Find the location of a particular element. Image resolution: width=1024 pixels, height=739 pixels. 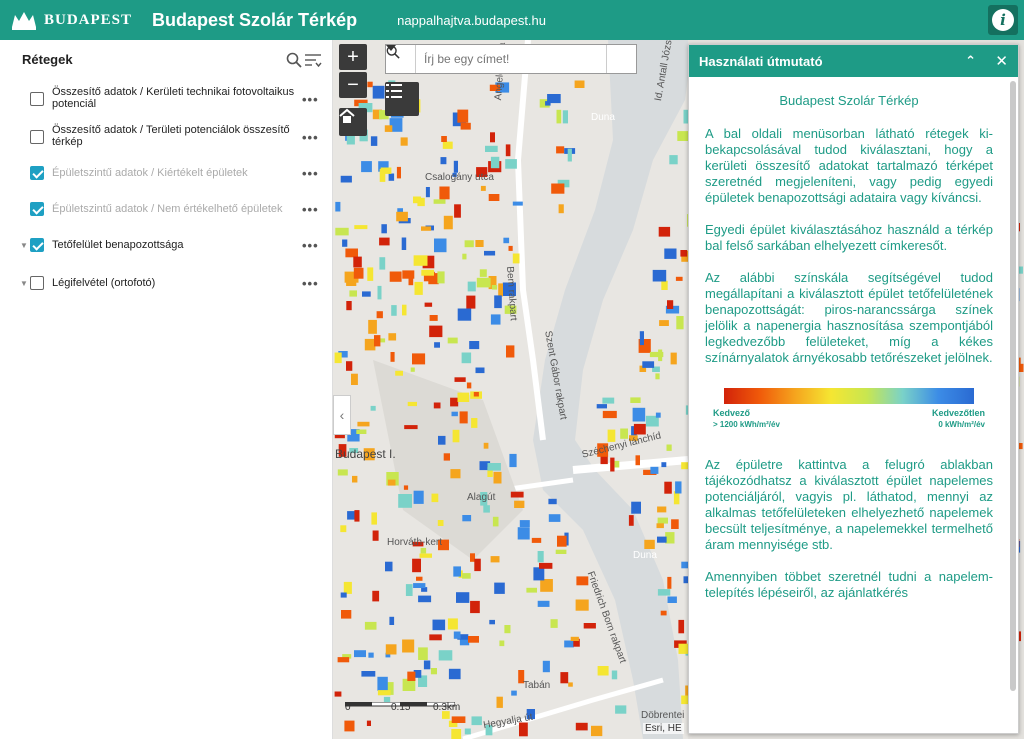

layer-checkbox-area-potential is located at coordinates (37, 137).